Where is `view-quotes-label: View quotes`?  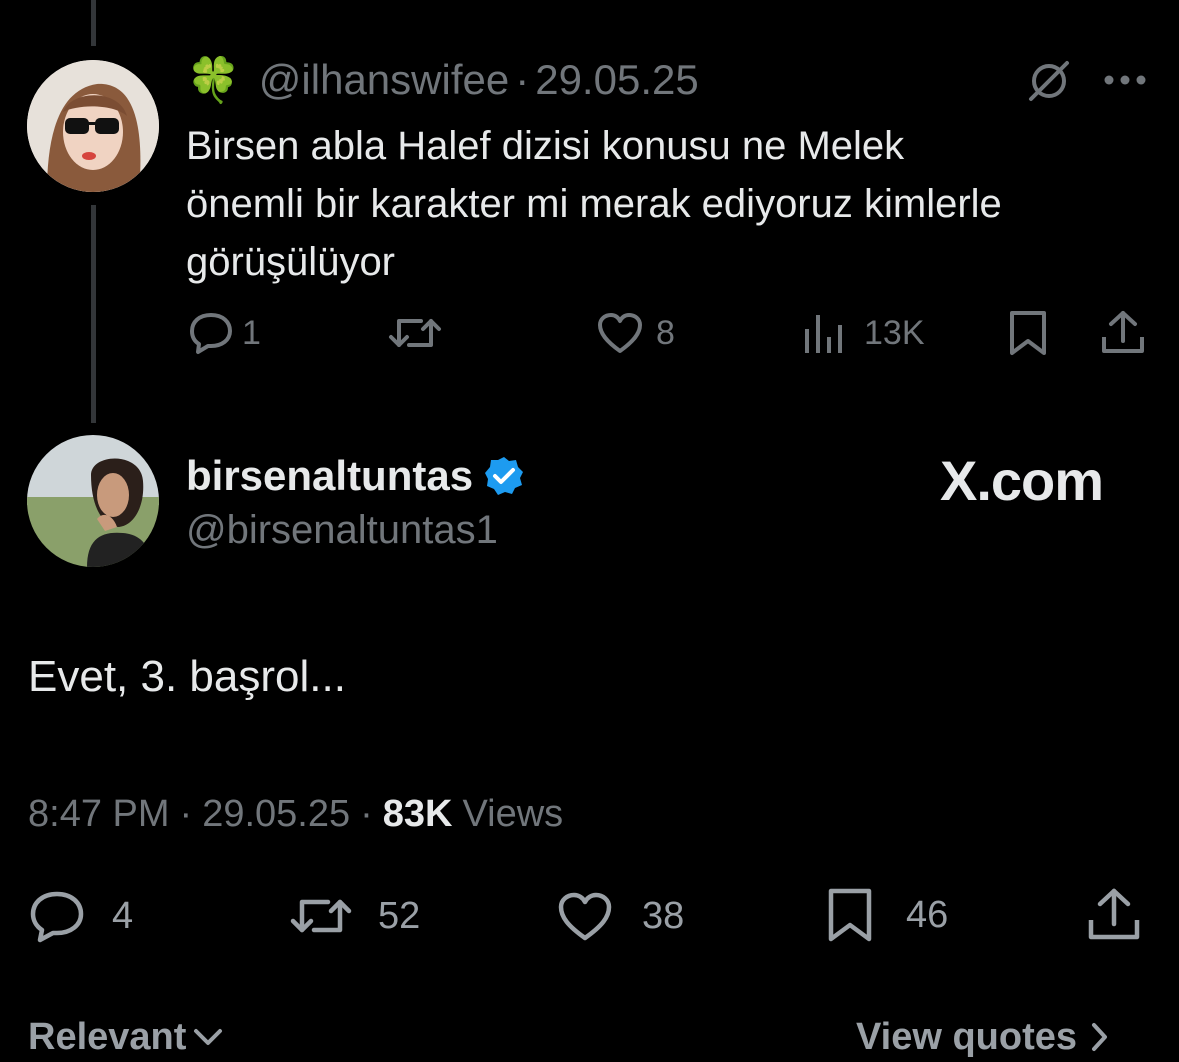
view-quotes-label: View quotes is located at coordinates (967, 1036).